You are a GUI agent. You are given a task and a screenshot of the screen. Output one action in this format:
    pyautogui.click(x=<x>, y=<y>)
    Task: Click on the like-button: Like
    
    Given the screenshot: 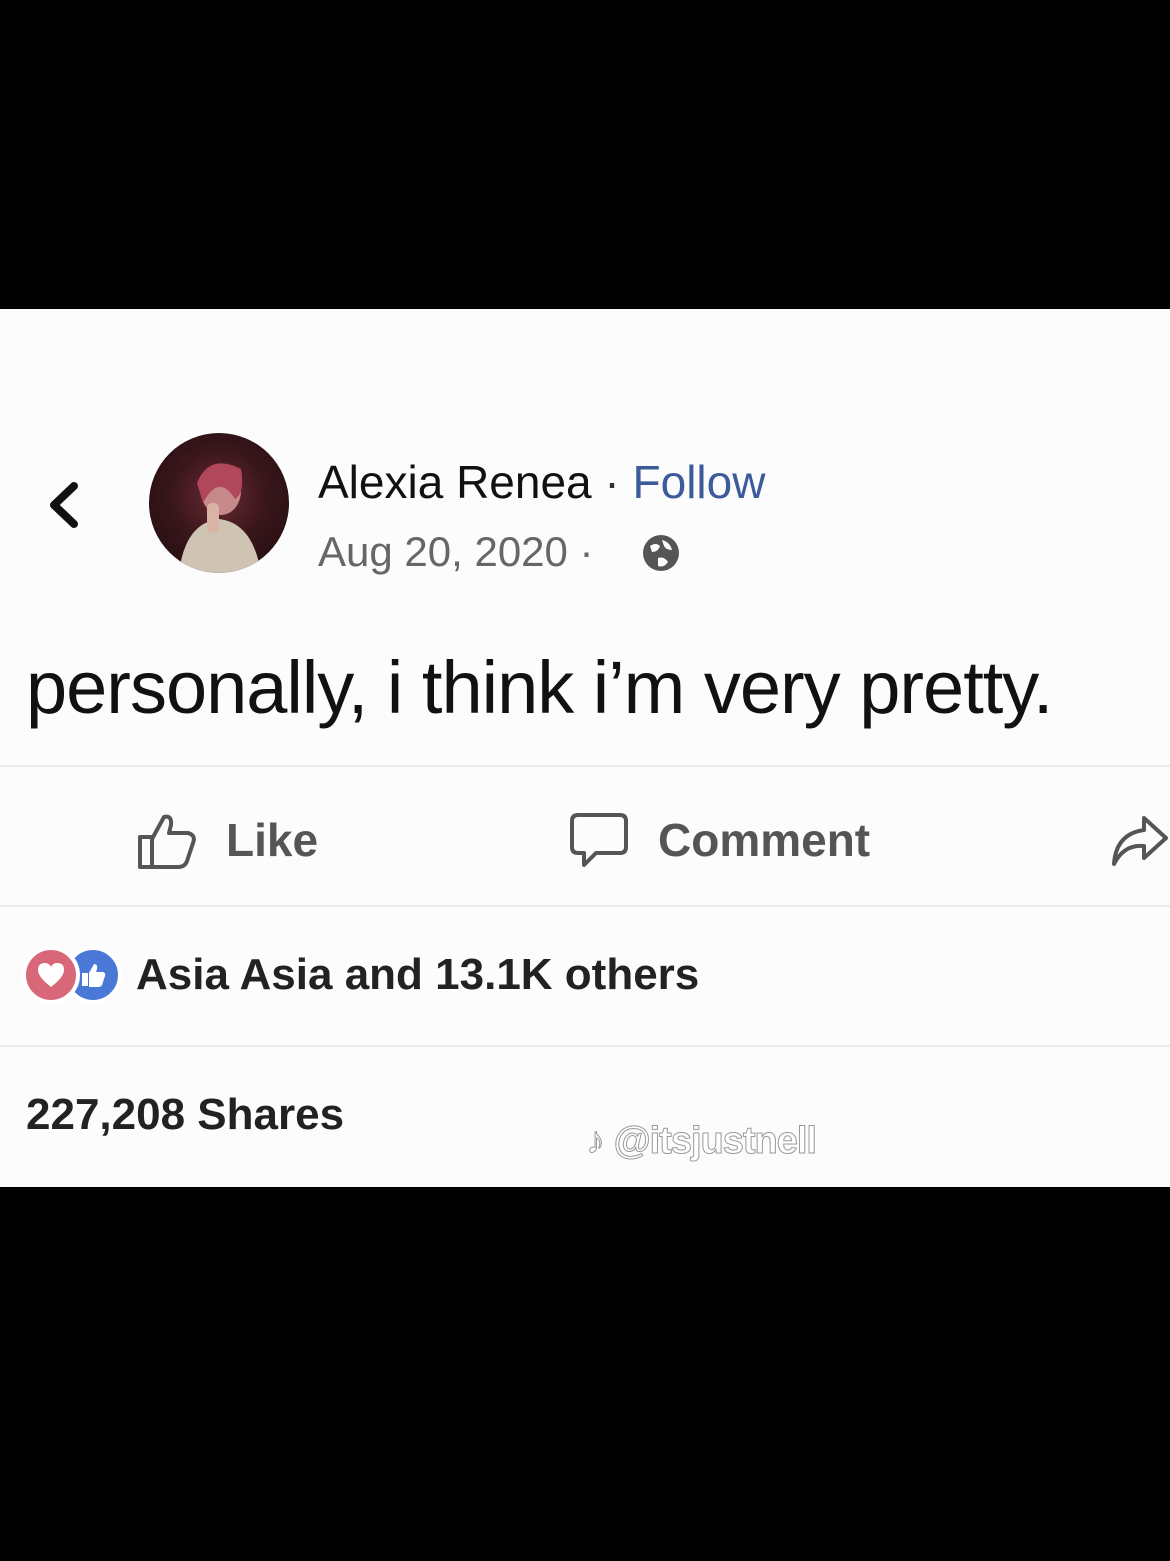 What is the action you would take?
    pyautogui.click(x=227, y=840)
    